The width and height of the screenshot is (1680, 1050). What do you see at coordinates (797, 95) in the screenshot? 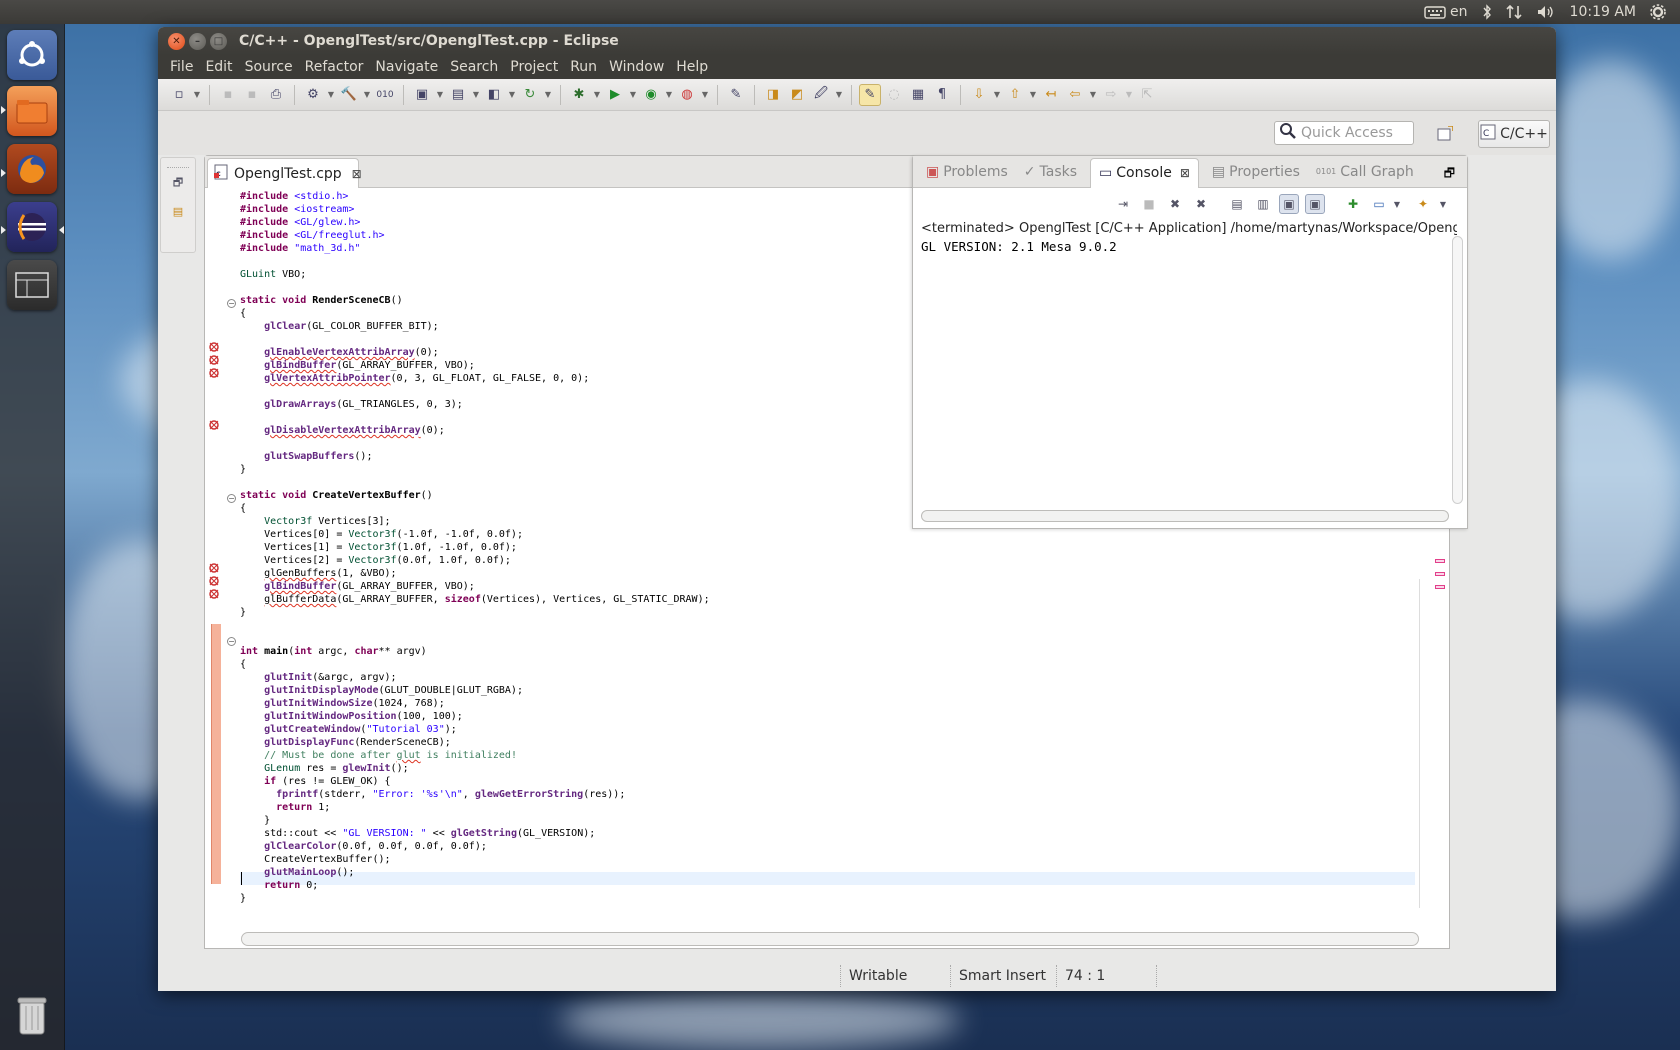
I see `open-element-icon: ◩` at bounding box center [797, 95].